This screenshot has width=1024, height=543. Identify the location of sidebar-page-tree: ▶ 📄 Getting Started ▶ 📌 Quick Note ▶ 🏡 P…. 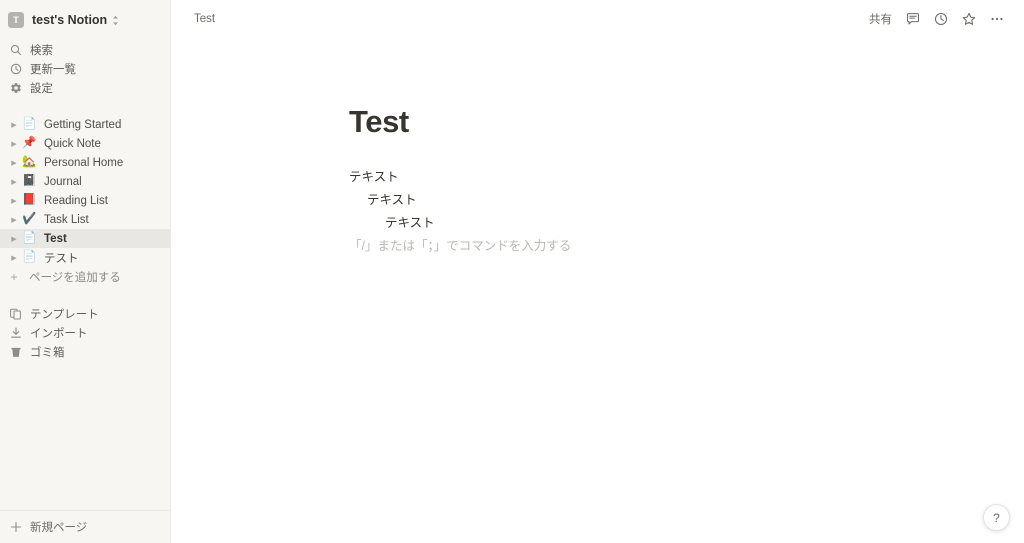
(85, 200).